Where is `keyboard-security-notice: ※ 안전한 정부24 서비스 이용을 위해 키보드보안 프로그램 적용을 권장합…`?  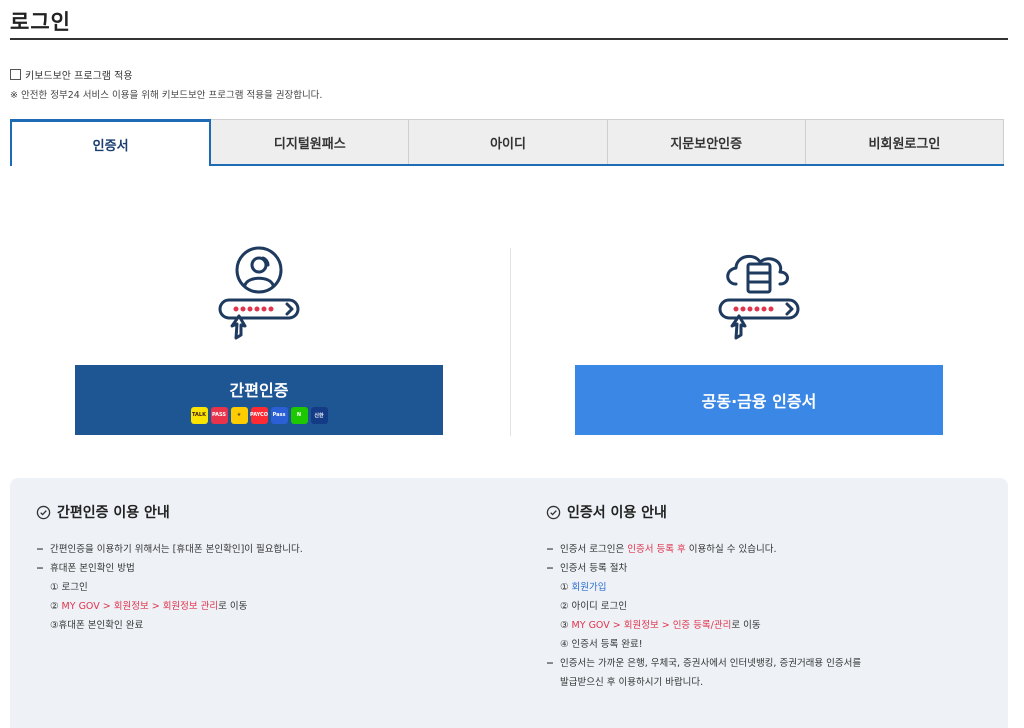
keyboard-security-notice: ※ 안전한 정부24 서비스 이용을 위해 키보드보안 프로그램 적용을 권장합… is located at coordinates (166, 95).